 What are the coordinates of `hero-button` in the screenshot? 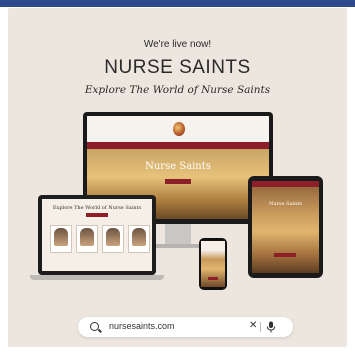 It's located at (178, 181).